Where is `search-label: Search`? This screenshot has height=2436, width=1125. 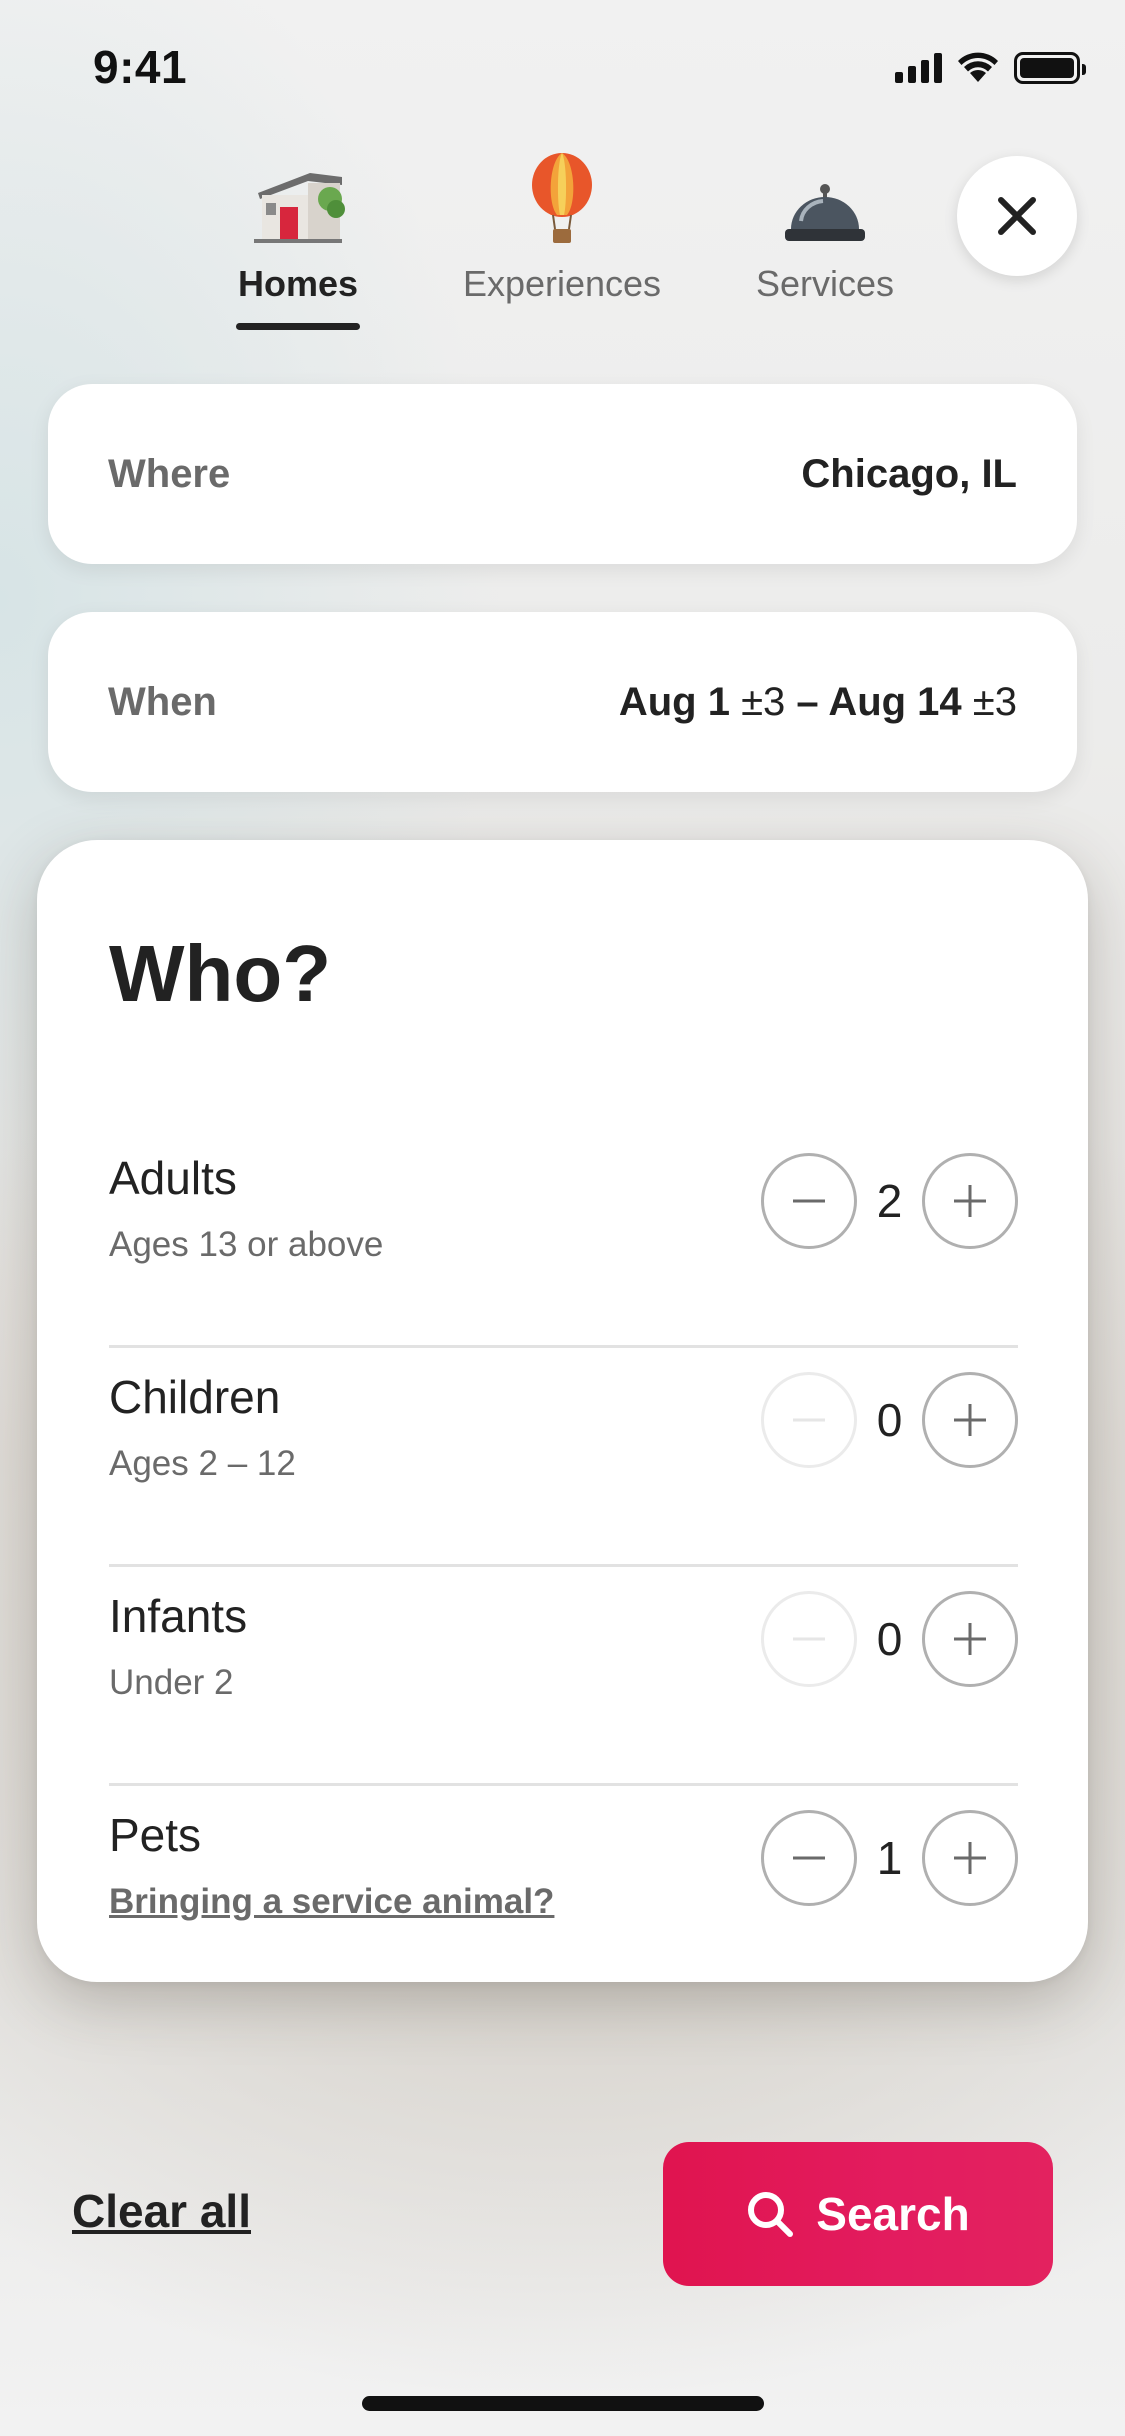
search-label: Search is located at coordinates (893, 2214).